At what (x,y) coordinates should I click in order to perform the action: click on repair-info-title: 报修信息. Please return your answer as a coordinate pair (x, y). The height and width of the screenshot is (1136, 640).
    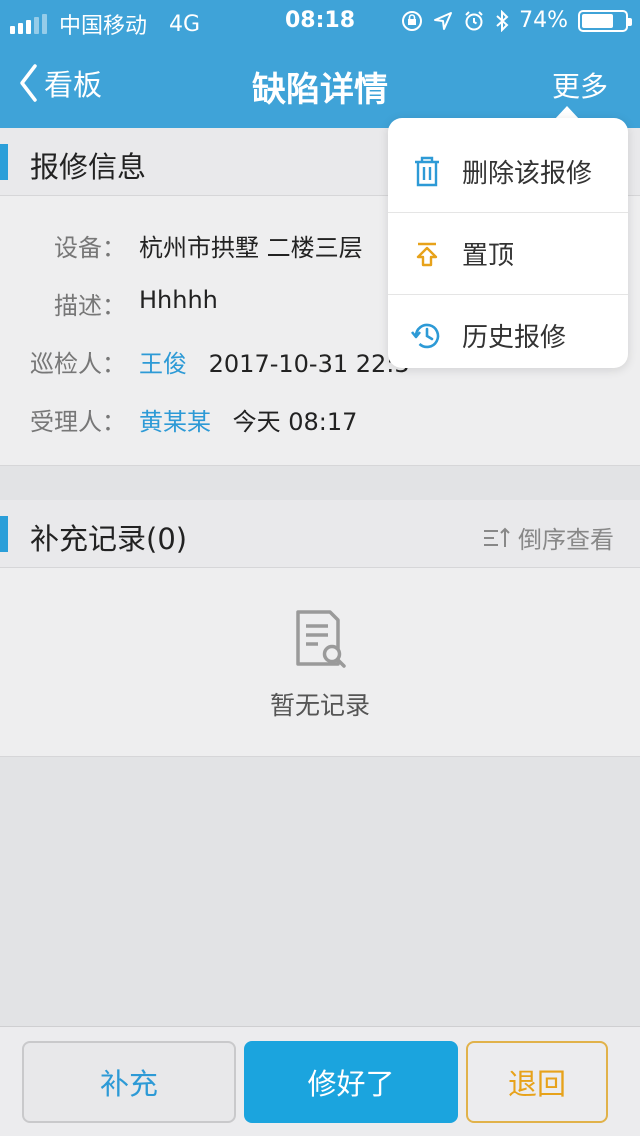
    Looking at the image, I should click on (88, 167).